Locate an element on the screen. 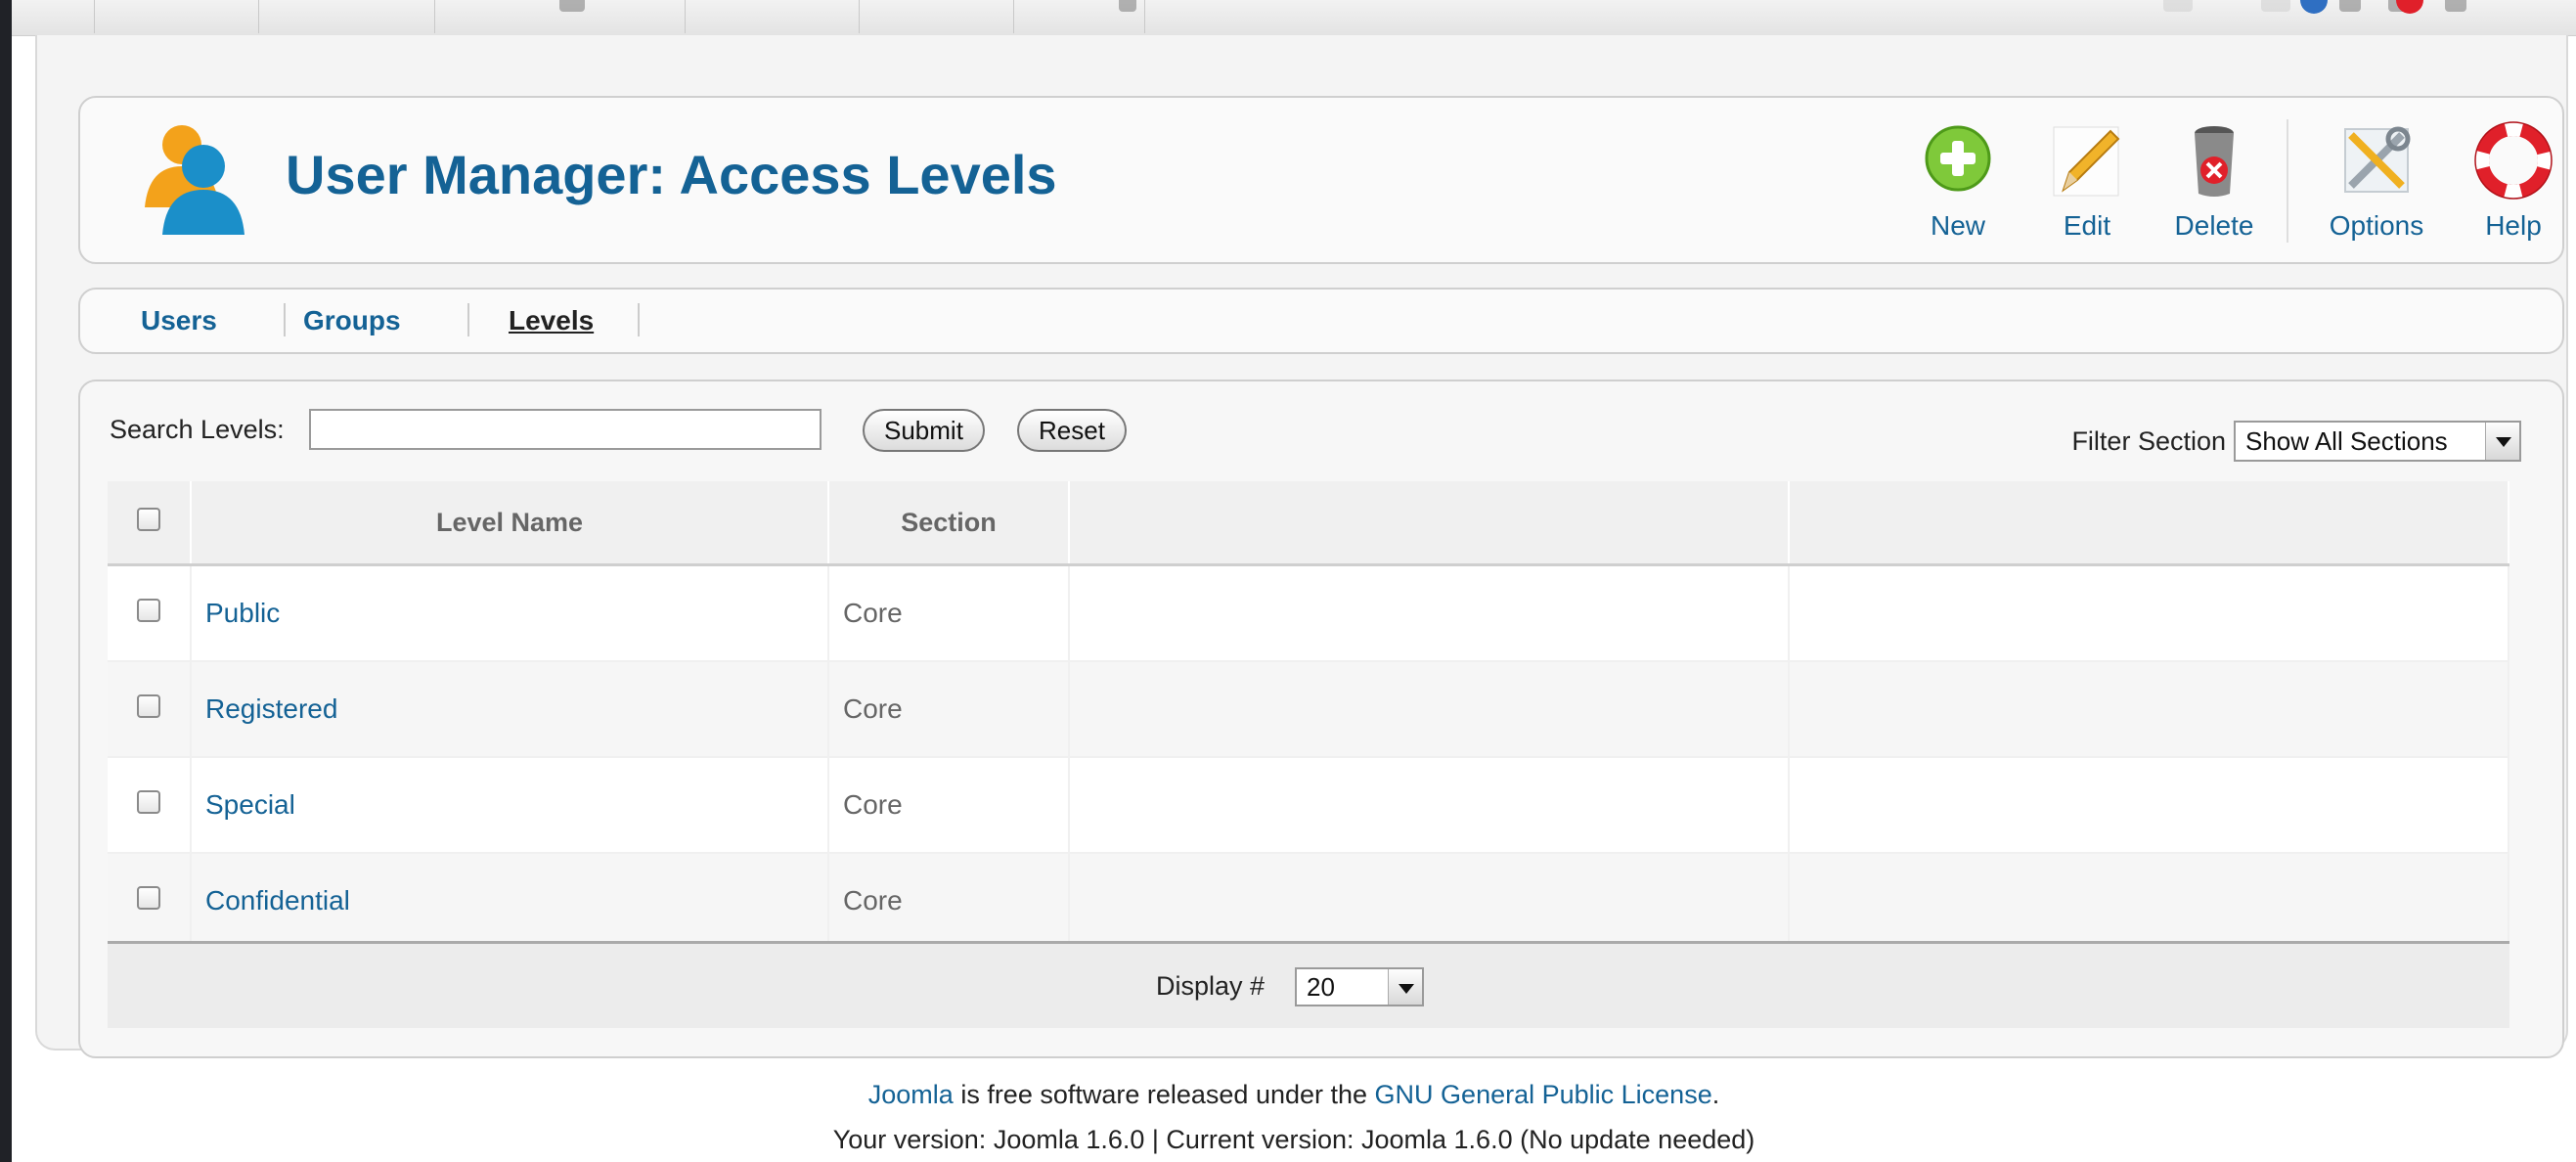  toolbar-divider is located at coordinates (2288, 181).